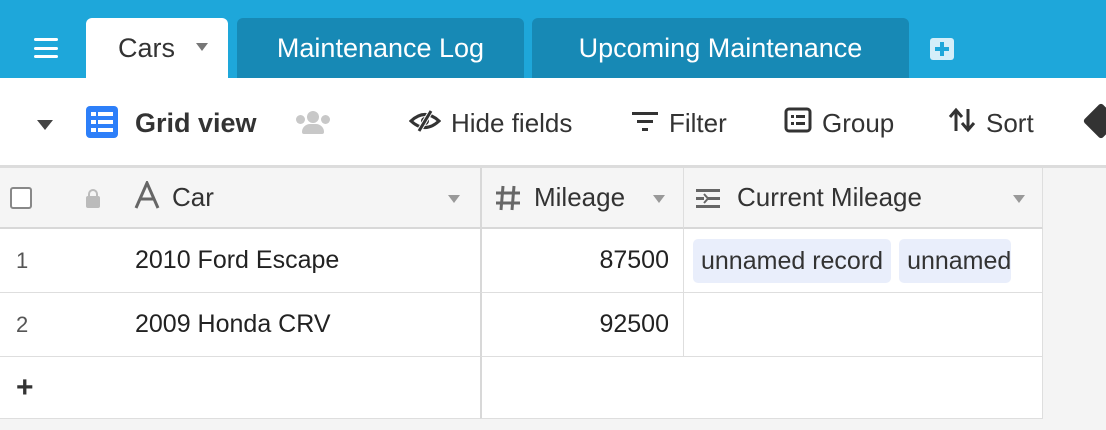 The width and height of the screenshot is (1106, 430). What do you see at coordinates (761, 388) in the screenshot?
I see `add-row-area` at bounding box center [761, 388].